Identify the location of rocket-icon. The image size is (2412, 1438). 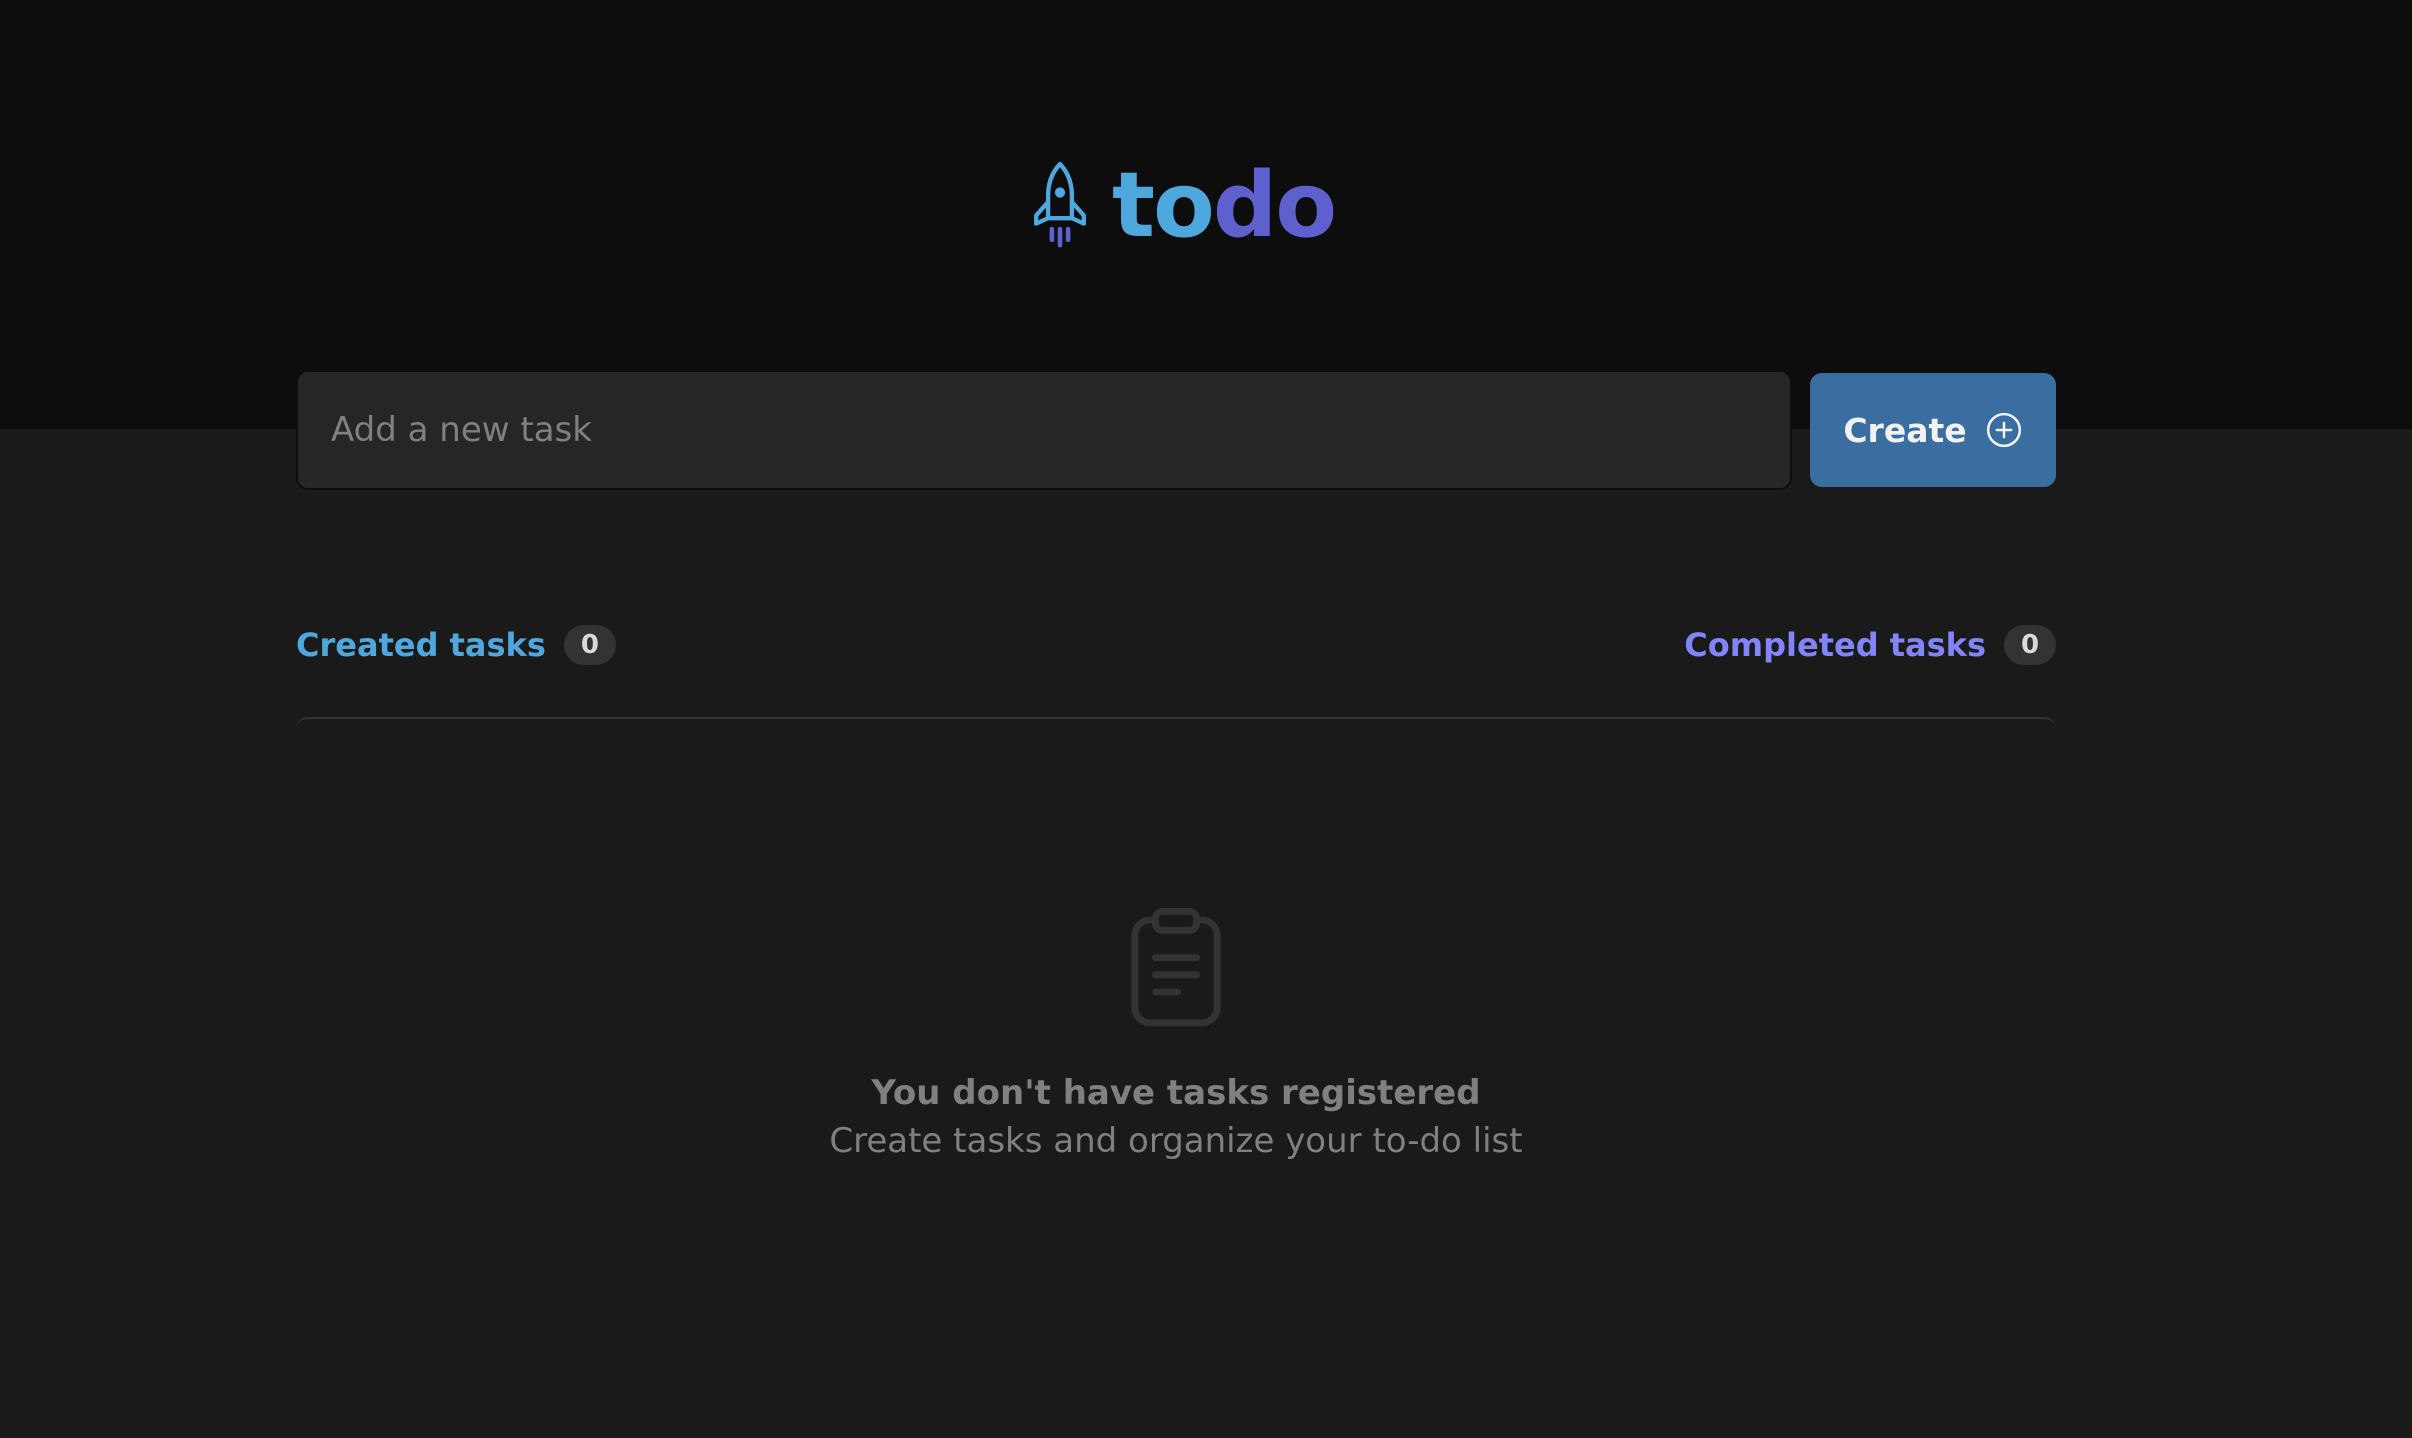
(1060, 204).